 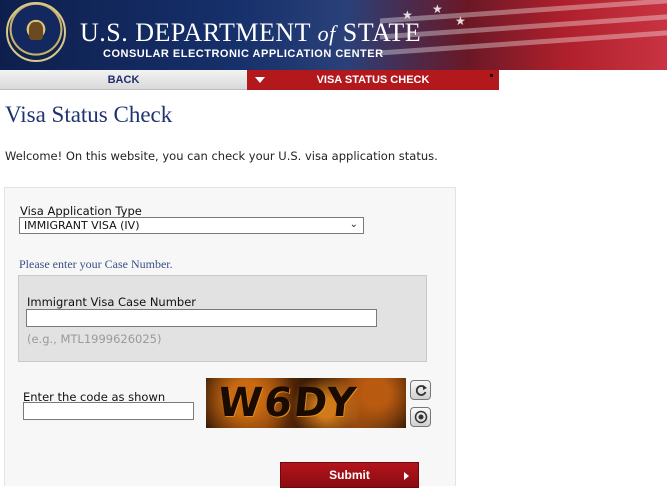 What do you see at coordinates (326, 33) in the screenshot?
I see `title-of: of` at bounding box center [326, 33].